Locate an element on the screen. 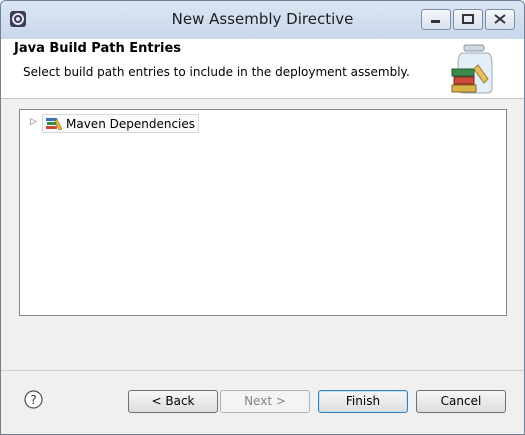 Image resolution: width=525 pixels, height=435 pixels. cancel-button: Cancel is located at coordinates (461, 401).